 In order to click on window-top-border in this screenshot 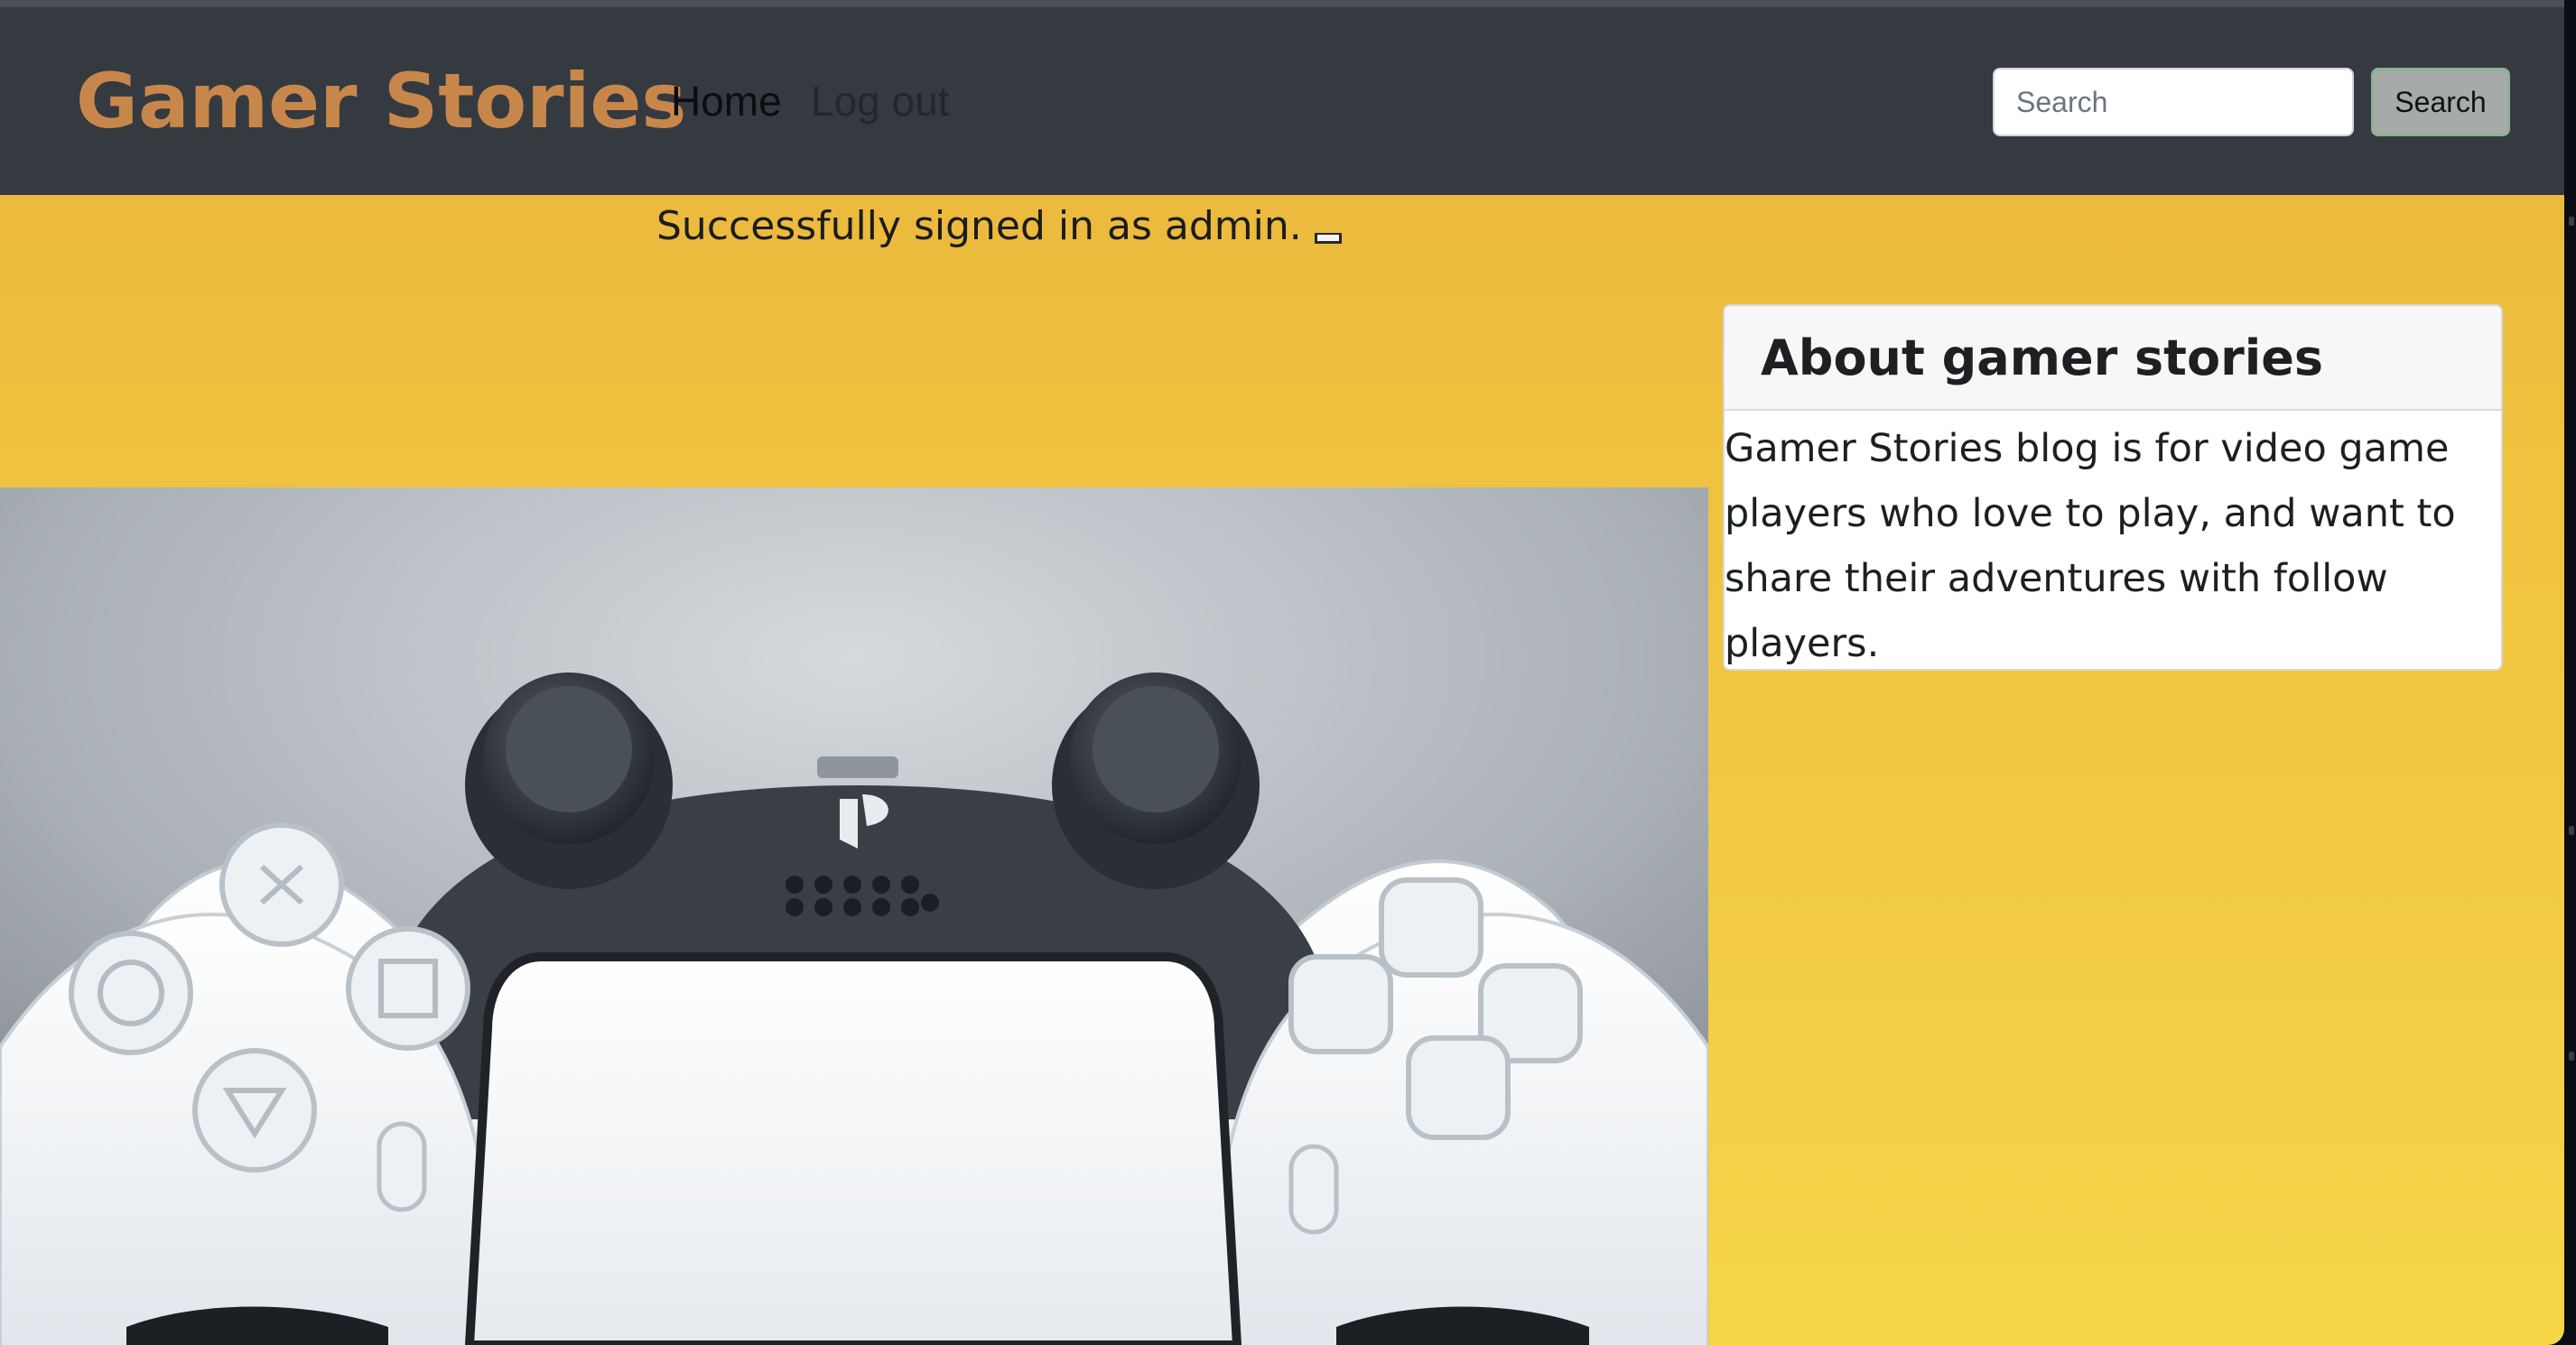, I will do `click(1282, 3)`.